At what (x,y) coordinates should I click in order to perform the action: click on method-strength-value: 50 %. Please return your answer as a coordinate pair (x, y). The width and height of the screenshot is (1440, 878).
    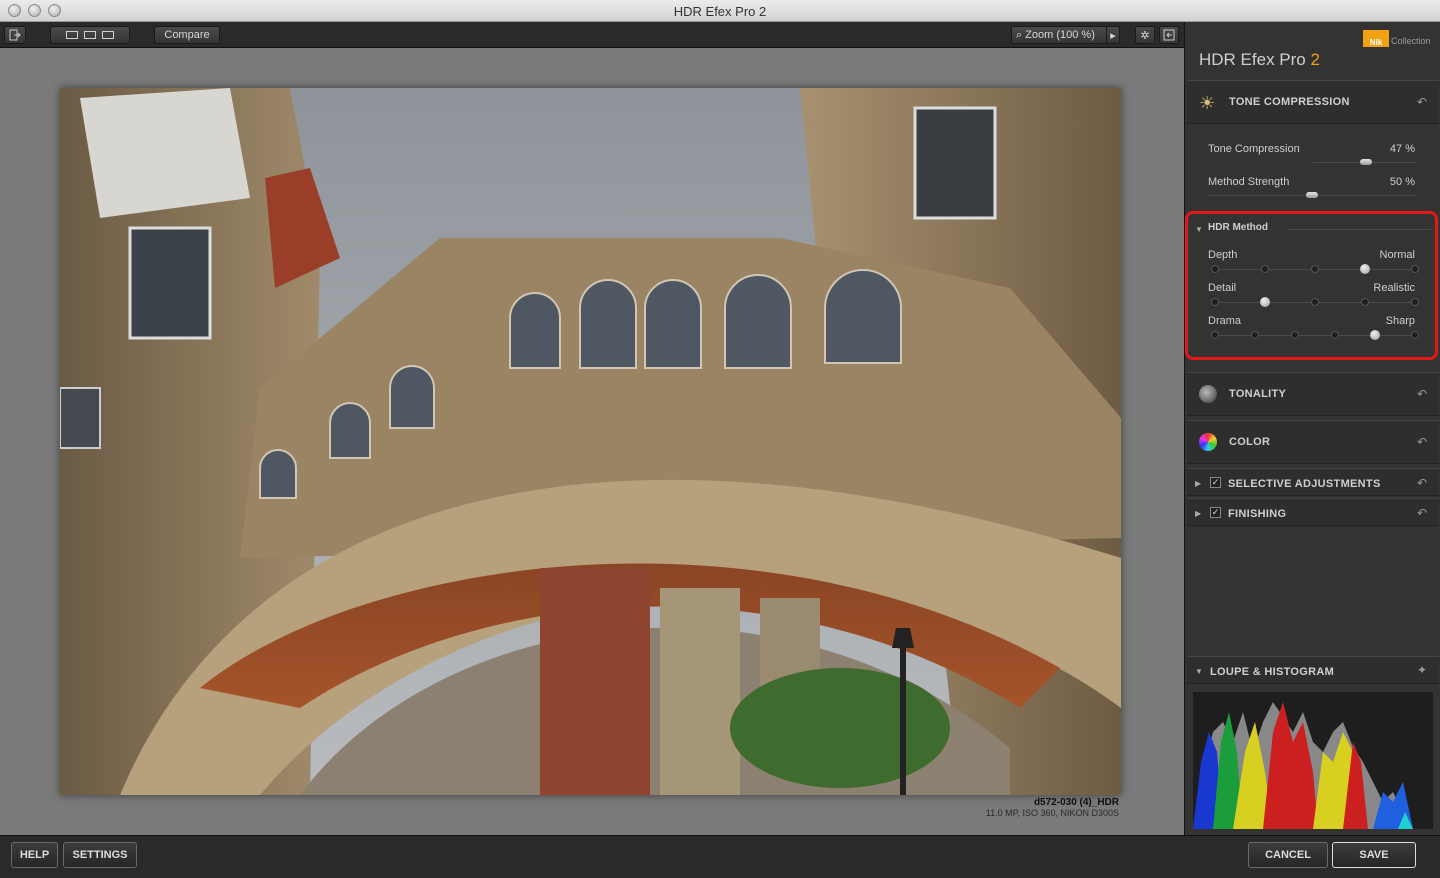
    Looking at the image, I should click on (1402, 182).